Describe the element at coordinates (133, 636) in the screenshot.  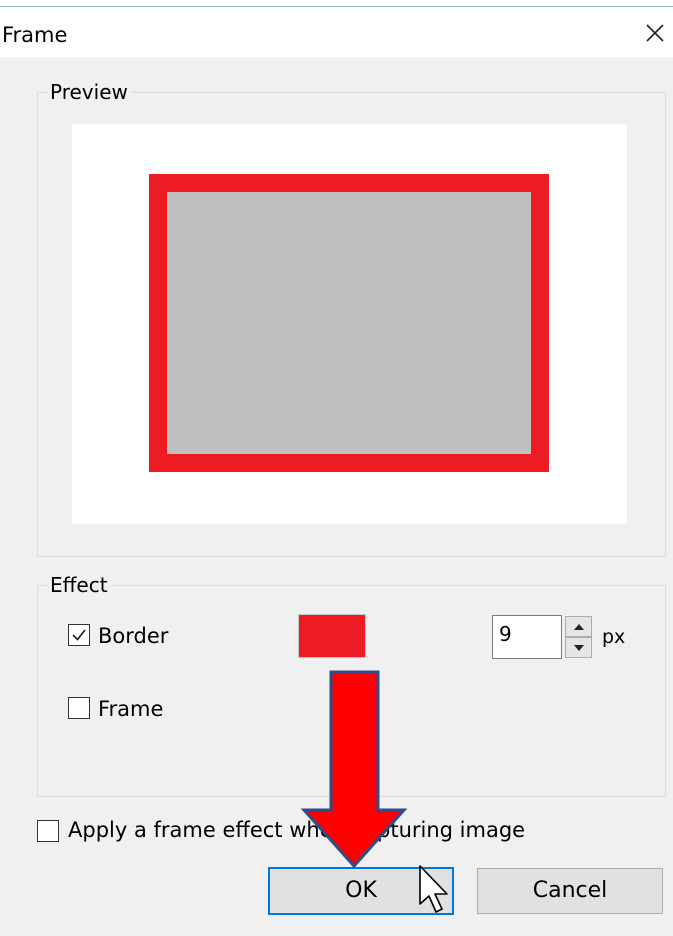
I see `border-checkbox-label: Border` at that location.